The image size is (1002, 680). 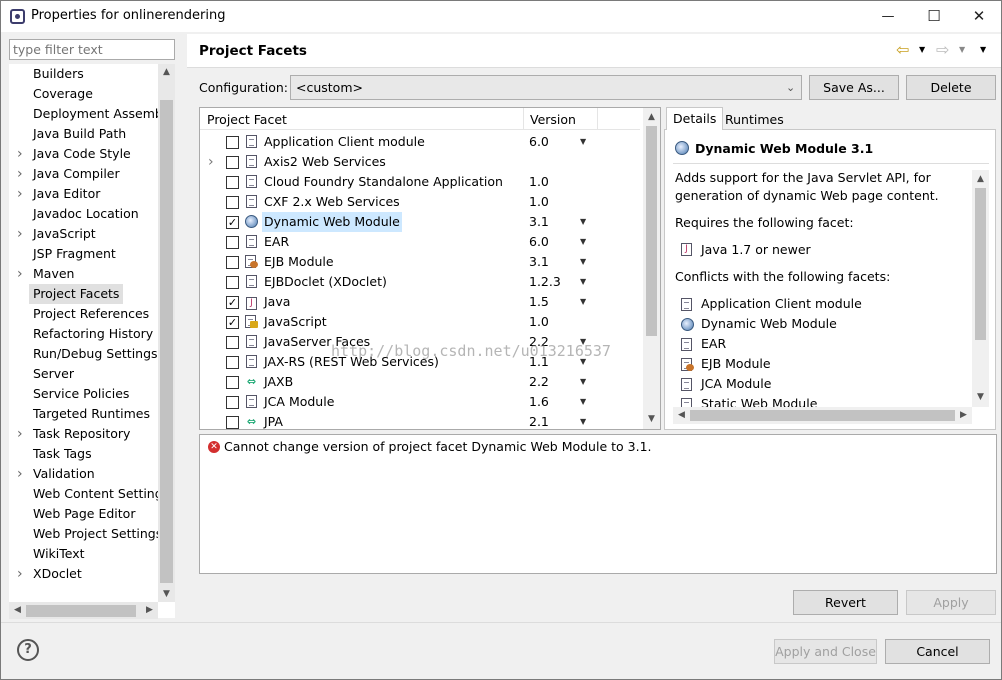 What do you see at coordinates (422, 202) in the screenshot?
I see `facet-row: CXF 2.x Web Services 1.0` at bounding box center [422, 202].